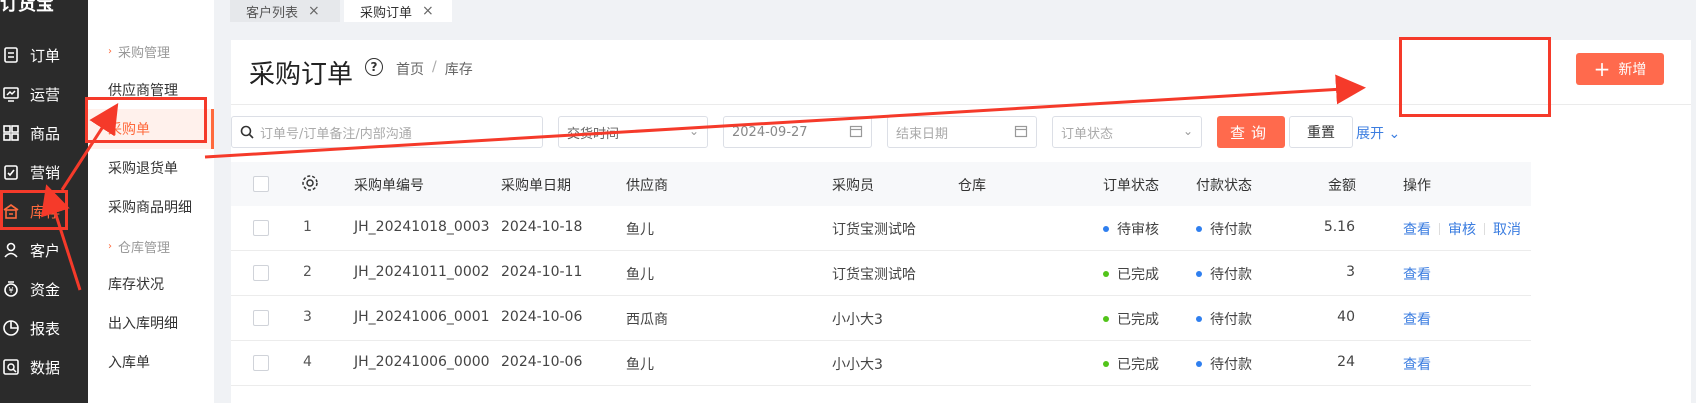  I want to click on start-date-picker: 2024-09-27, so click(797, 132).